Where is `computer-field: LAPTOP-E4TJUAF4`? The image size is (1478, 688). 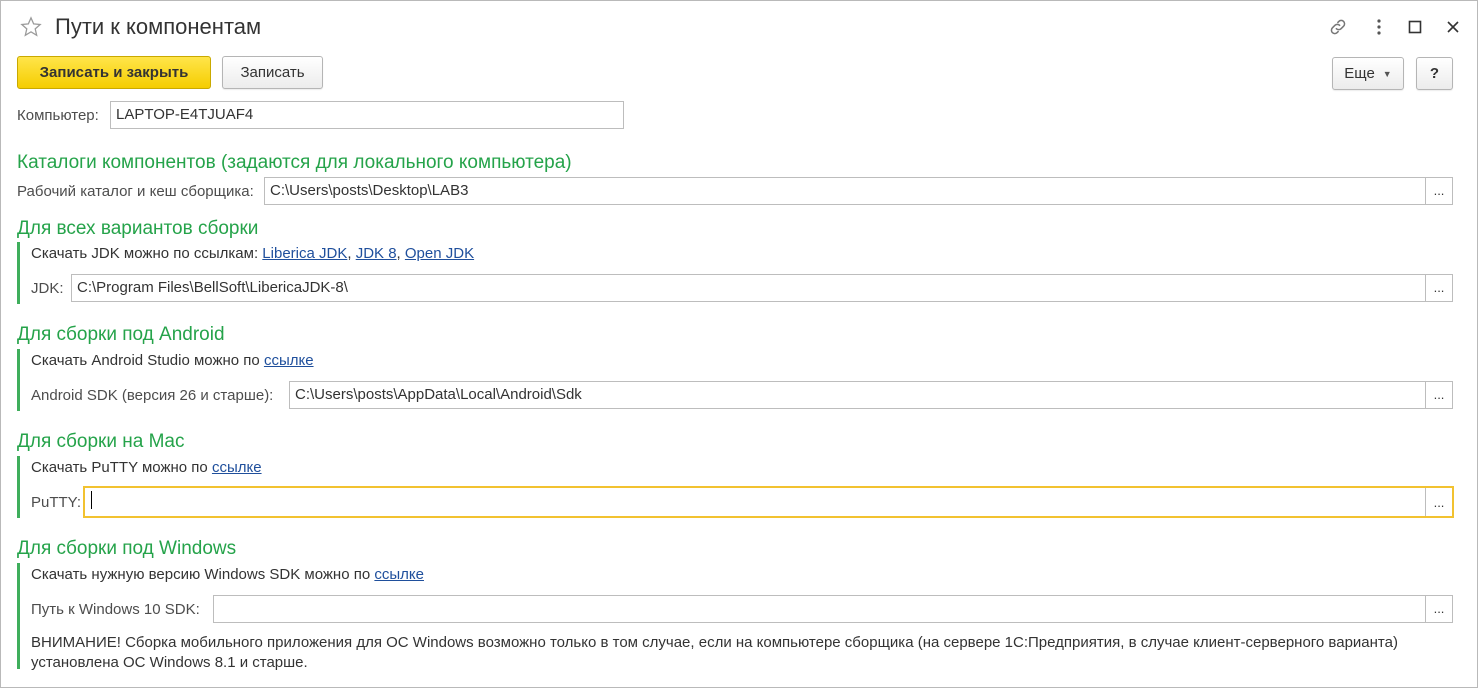
computer-field: LAPTOP-E4TJUAF4 is located at coordinates (367, 115).